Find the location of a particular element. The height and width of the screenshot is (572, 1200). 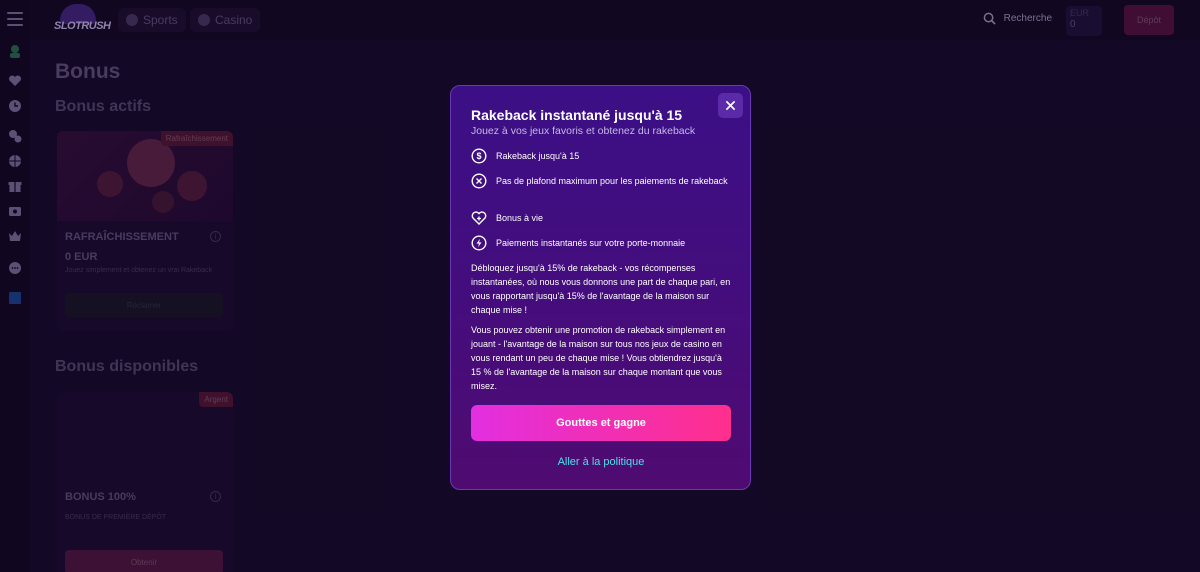

feature-text: Rakeback jusqu'à 15 is located at coordinates (538, 156).